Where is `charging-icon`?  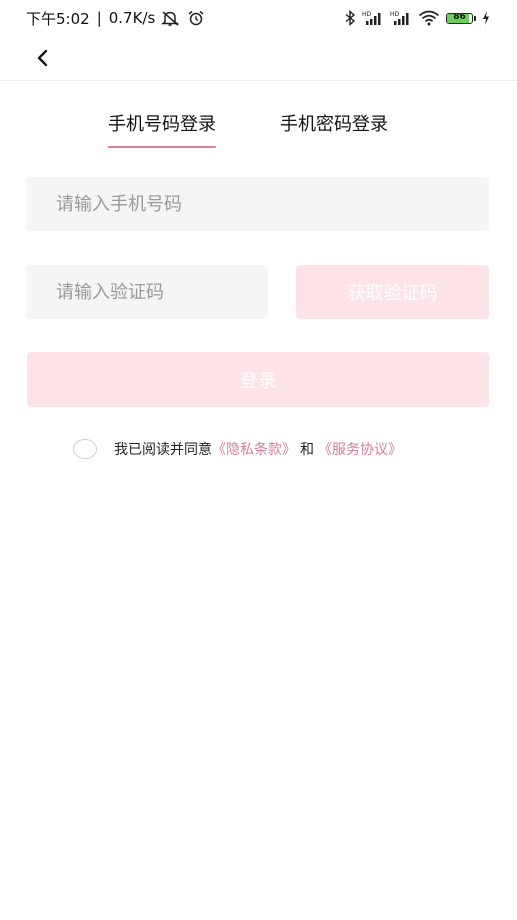 charging-icon is located at coordinates (486, 18).